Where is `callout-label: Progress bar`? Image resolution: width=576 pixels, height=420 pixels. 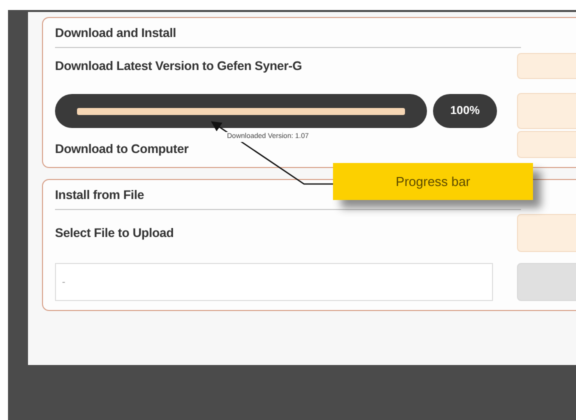 callout-label: Progress bar is located at coordinates (433, 181).